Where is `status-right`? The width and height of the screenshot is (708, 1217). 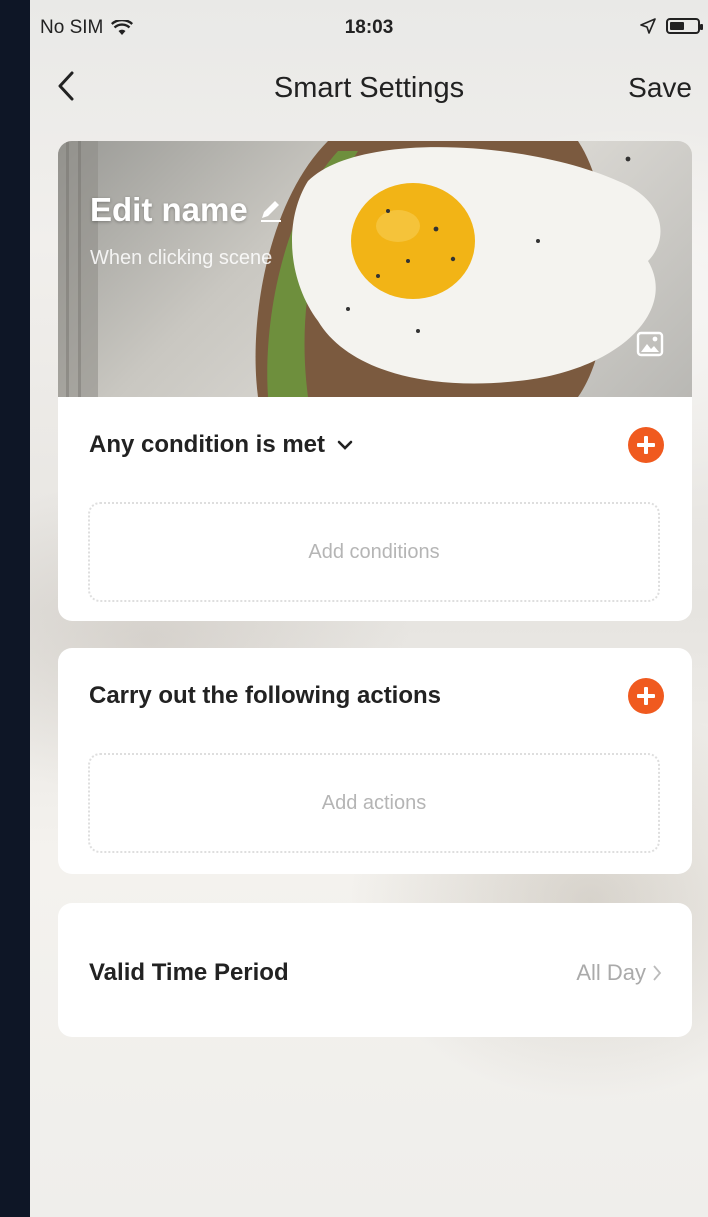
status-right is located at coordinates (671, 26).